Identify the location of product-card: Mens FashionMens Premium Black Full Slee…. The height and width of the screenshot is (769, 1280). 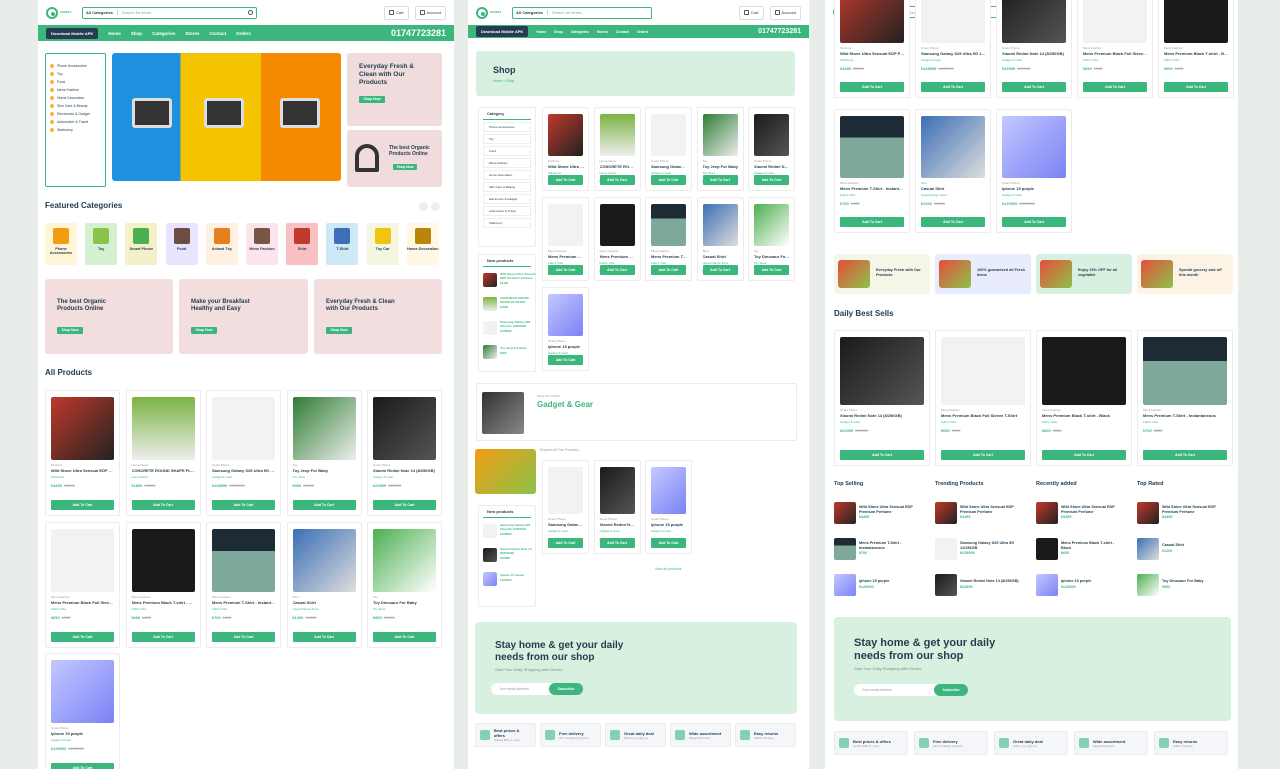
(565, 239).